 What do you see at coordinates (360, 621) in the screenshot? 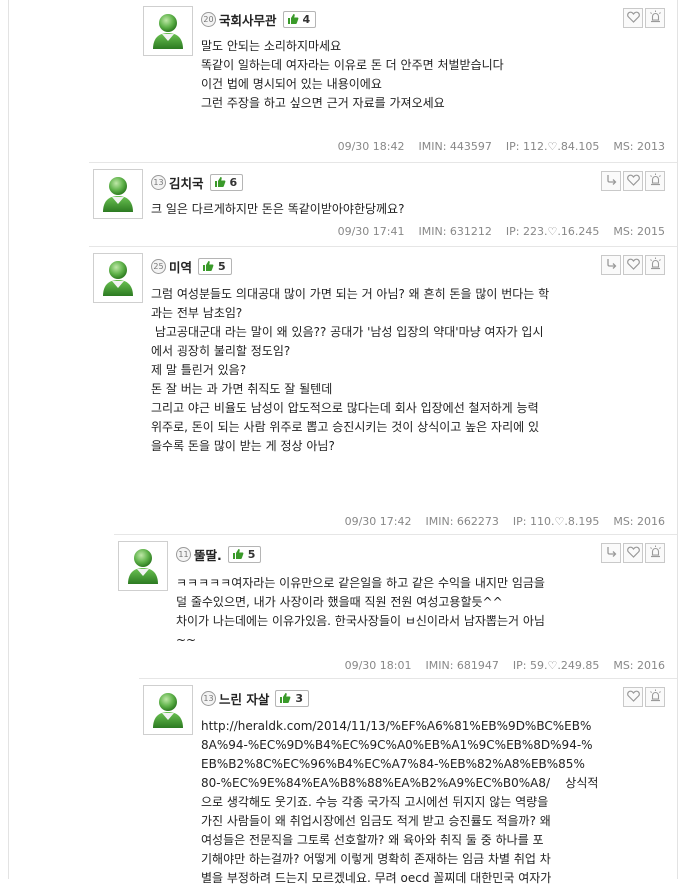
I see `comment-line: 차이가 나는데에는 이유가있음. 한국사장들이 ㅂ신이라서 남자뽑는거 아님` at bounding box center [360, 621].